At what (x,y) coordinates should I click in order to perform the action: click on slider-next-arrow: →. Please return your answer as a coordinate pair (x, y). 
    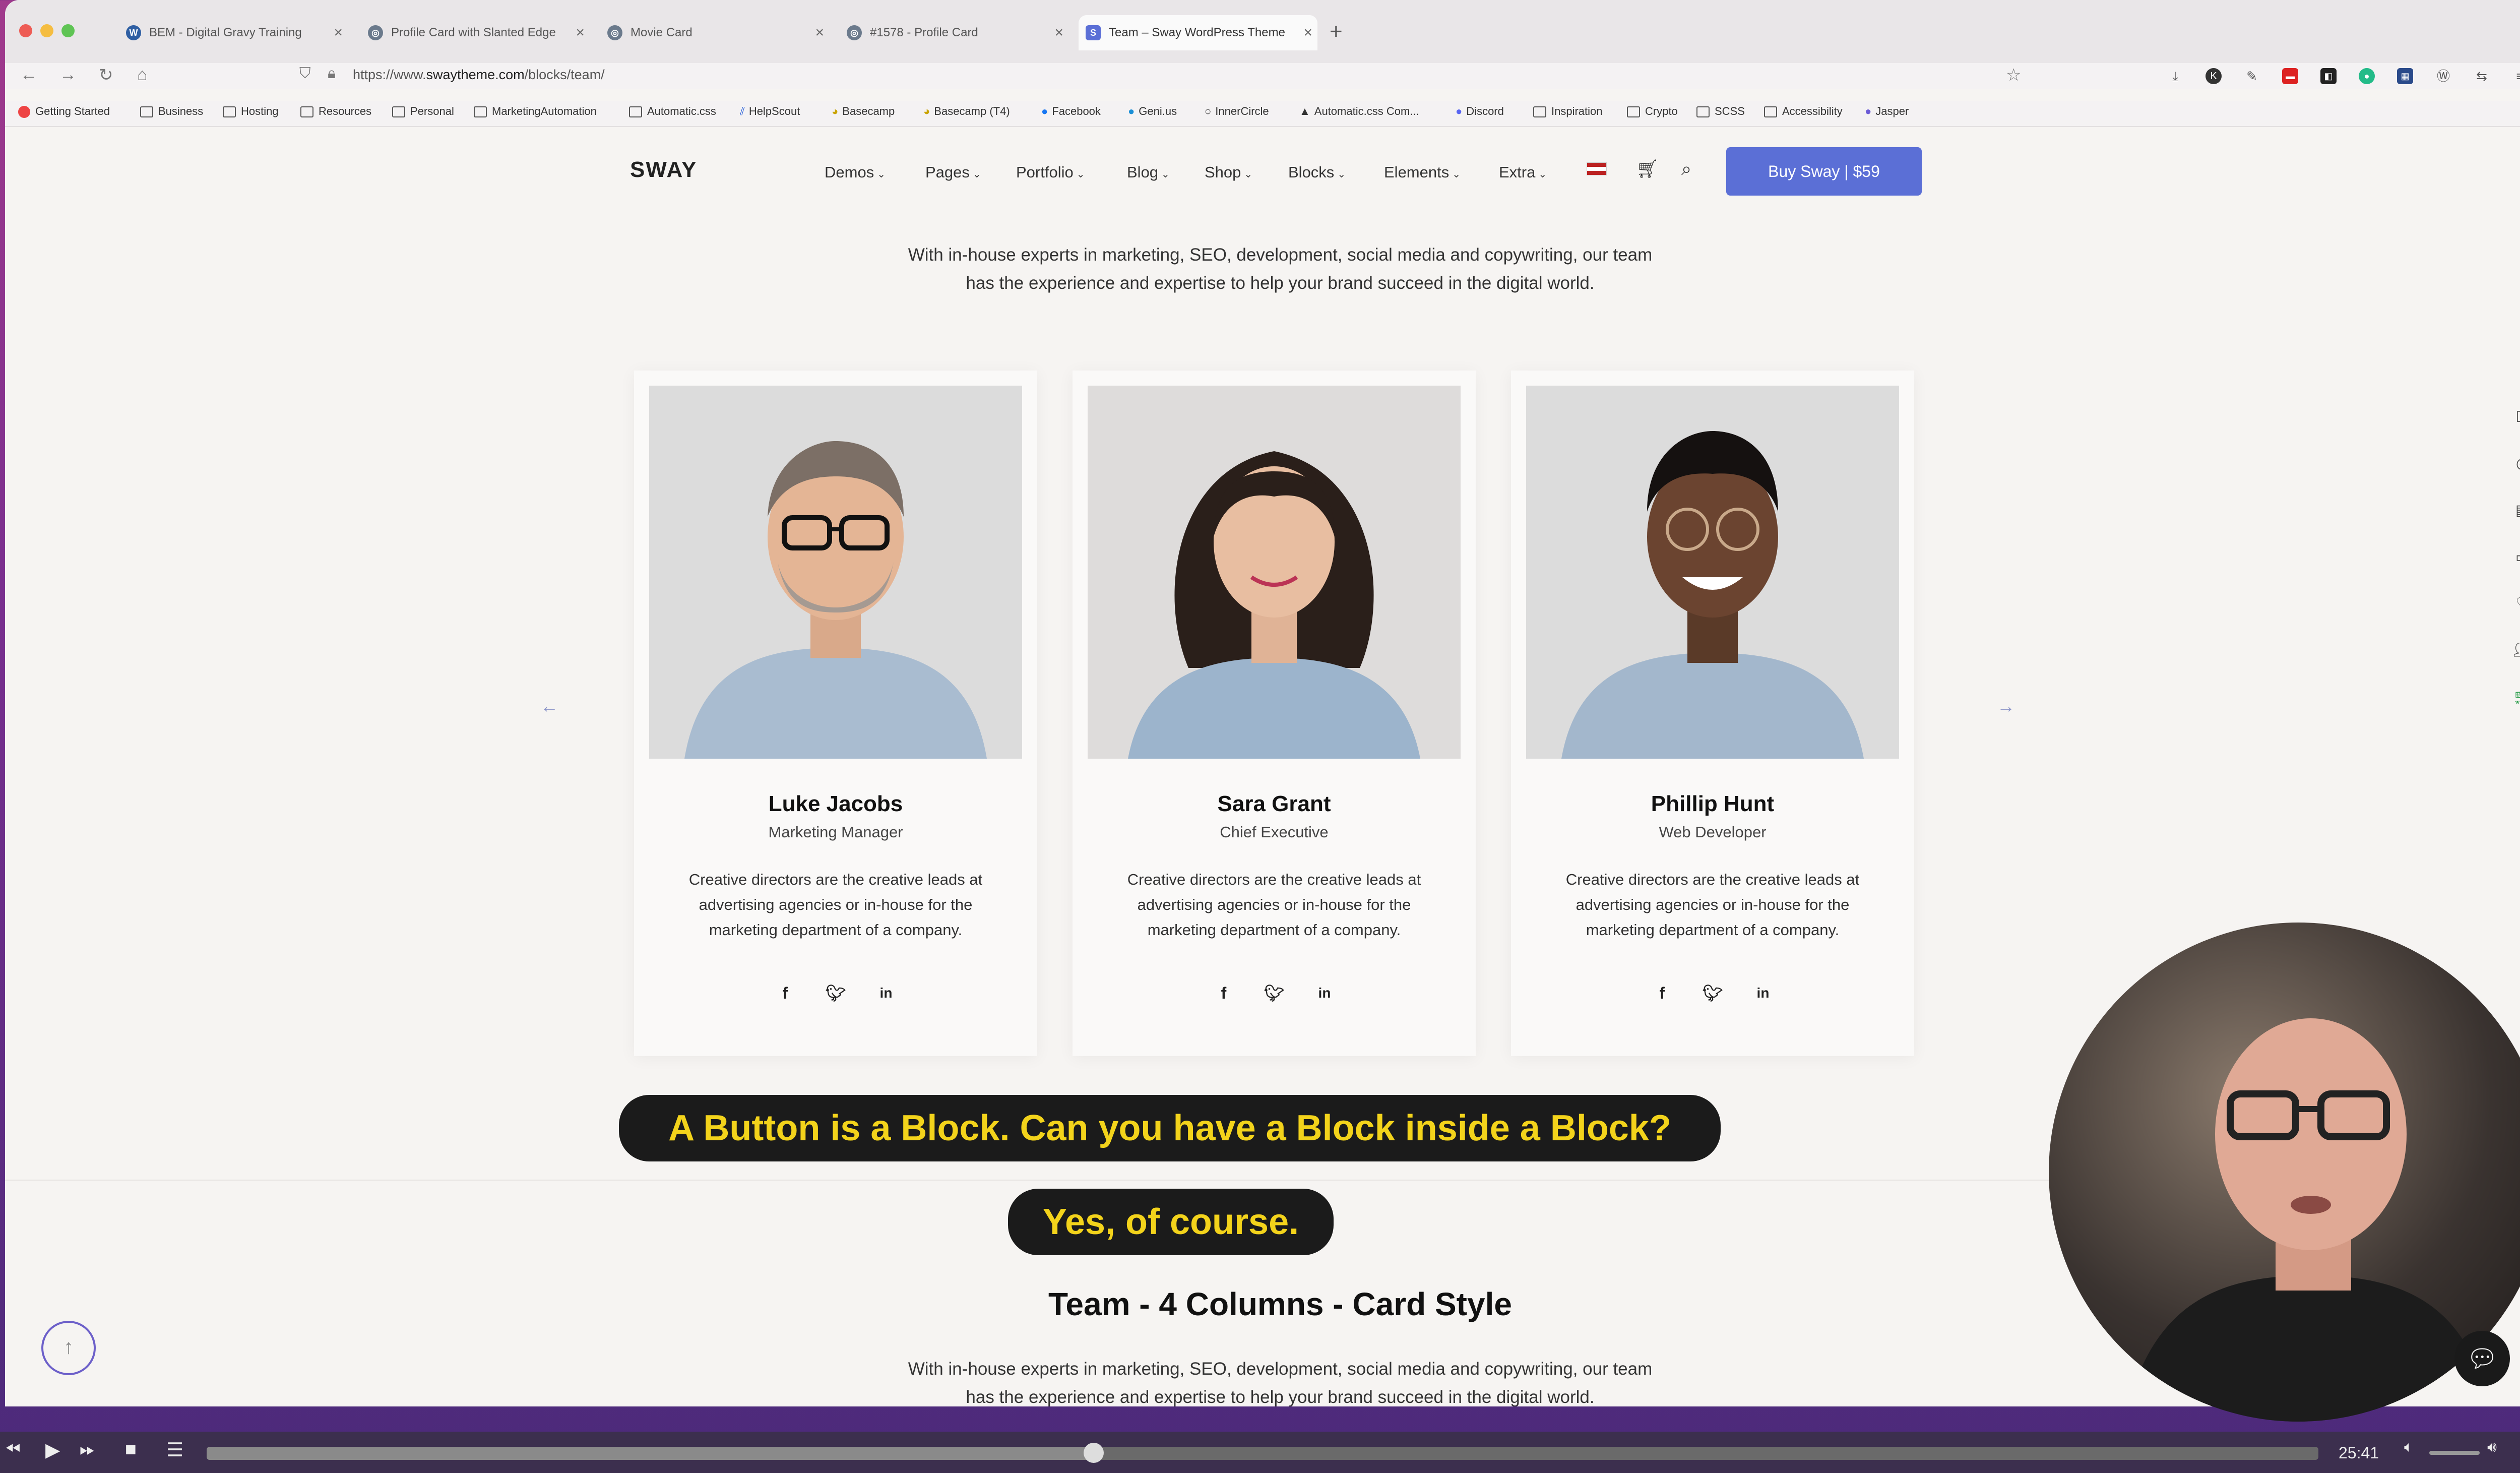
    Looking at the image, I should click on (2006, 711).